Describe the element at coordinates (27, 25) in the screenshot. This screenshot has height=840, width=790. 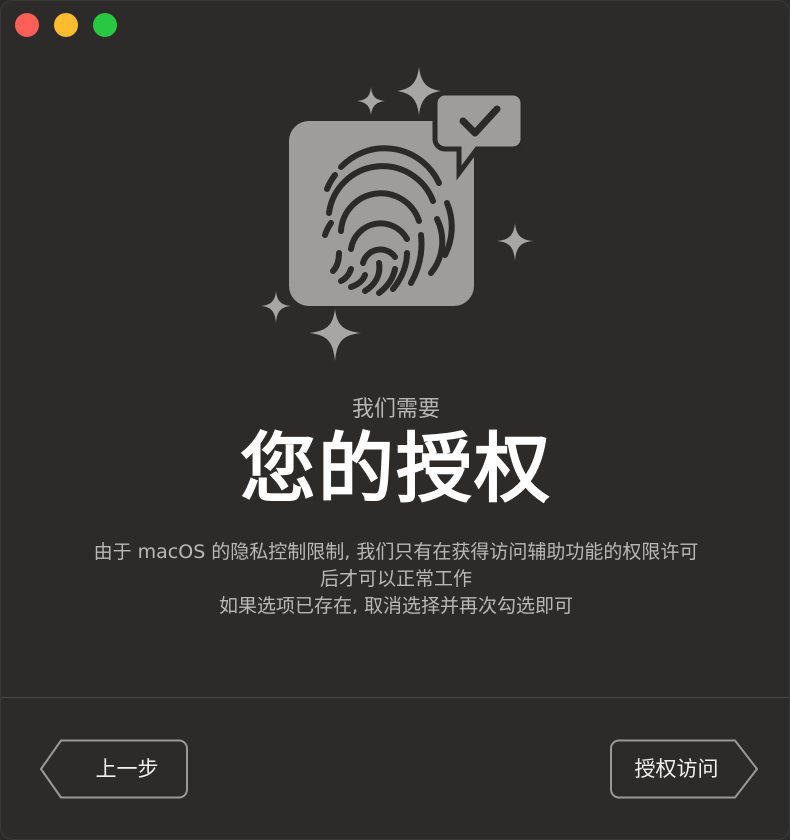
I see `close-window-button` at that location.